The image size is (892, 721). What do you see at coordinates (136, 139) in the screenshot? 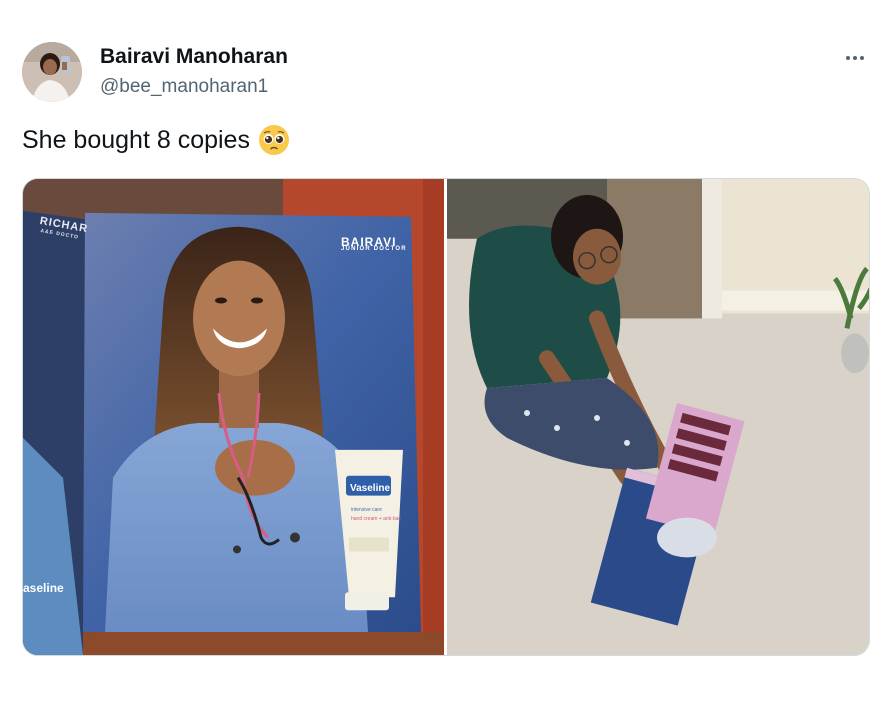
I see `tweet-text-content: She bought 8 copies` at bounding box center [136, 139].